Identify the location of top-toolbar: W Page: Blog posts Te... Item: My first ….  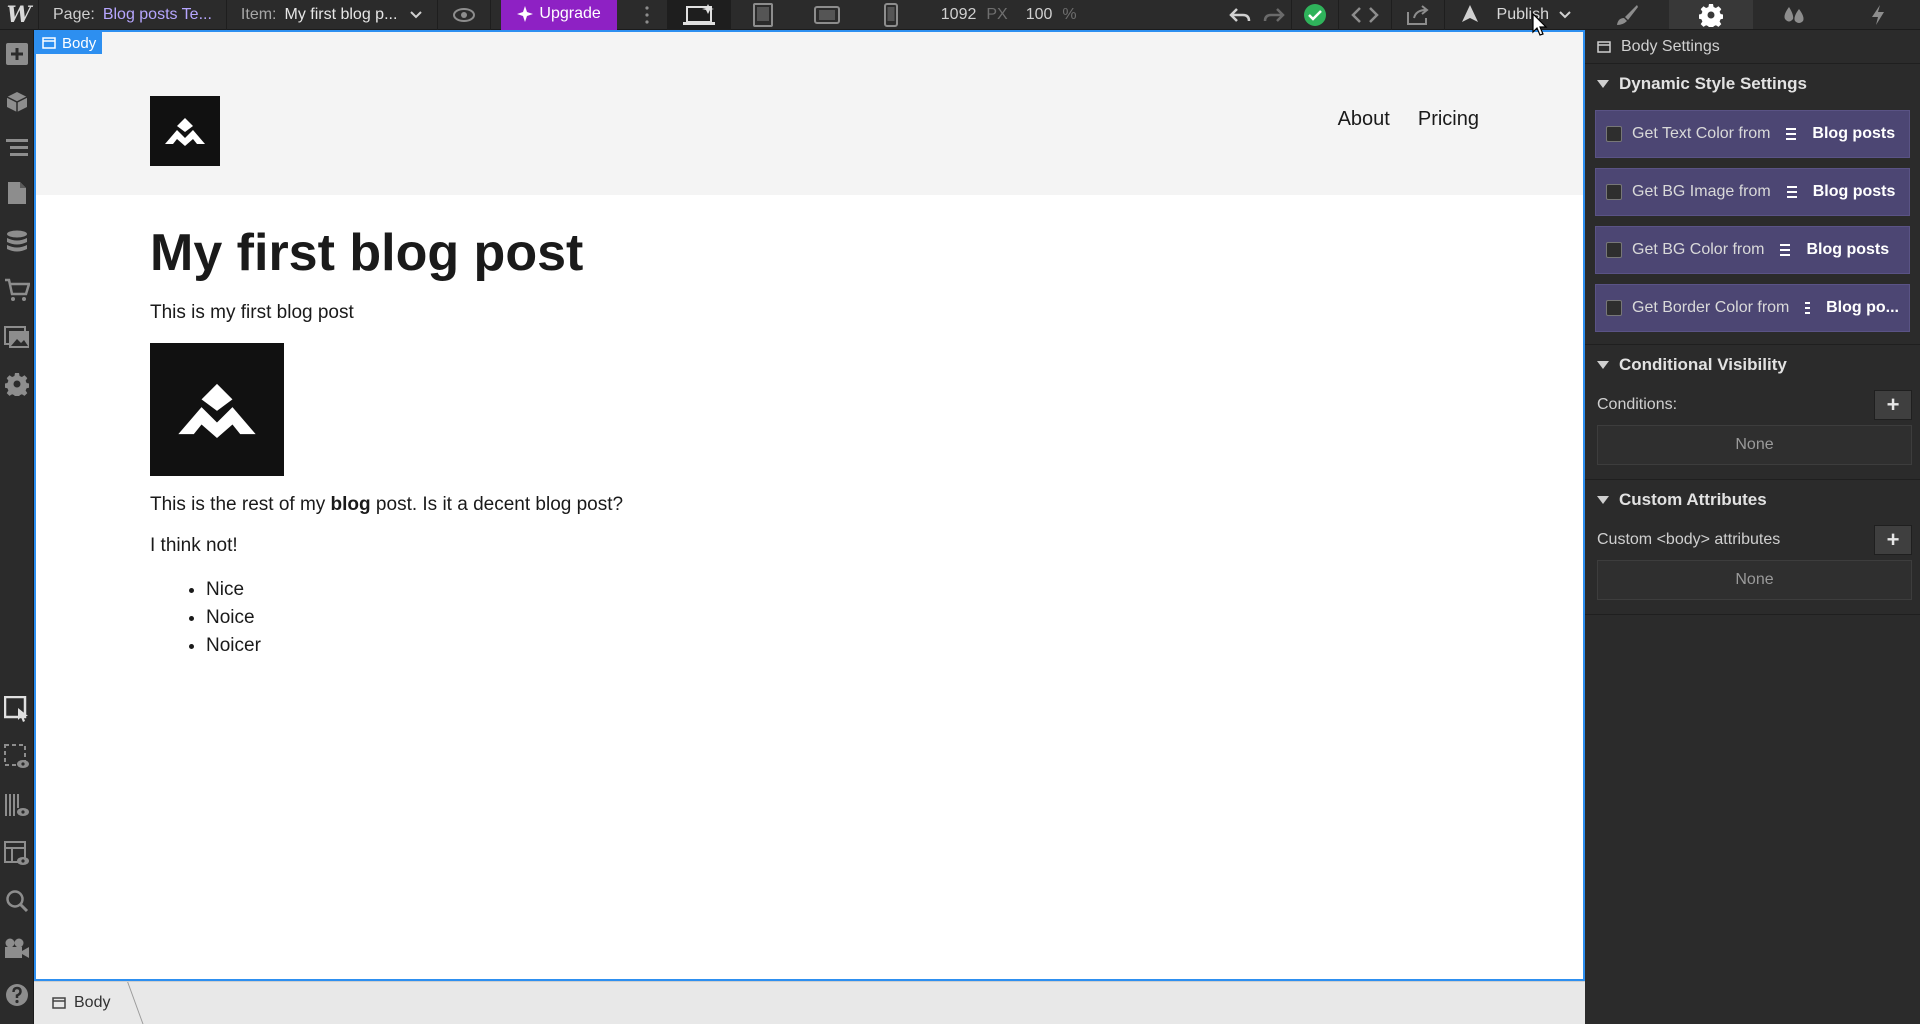
(792, 15).